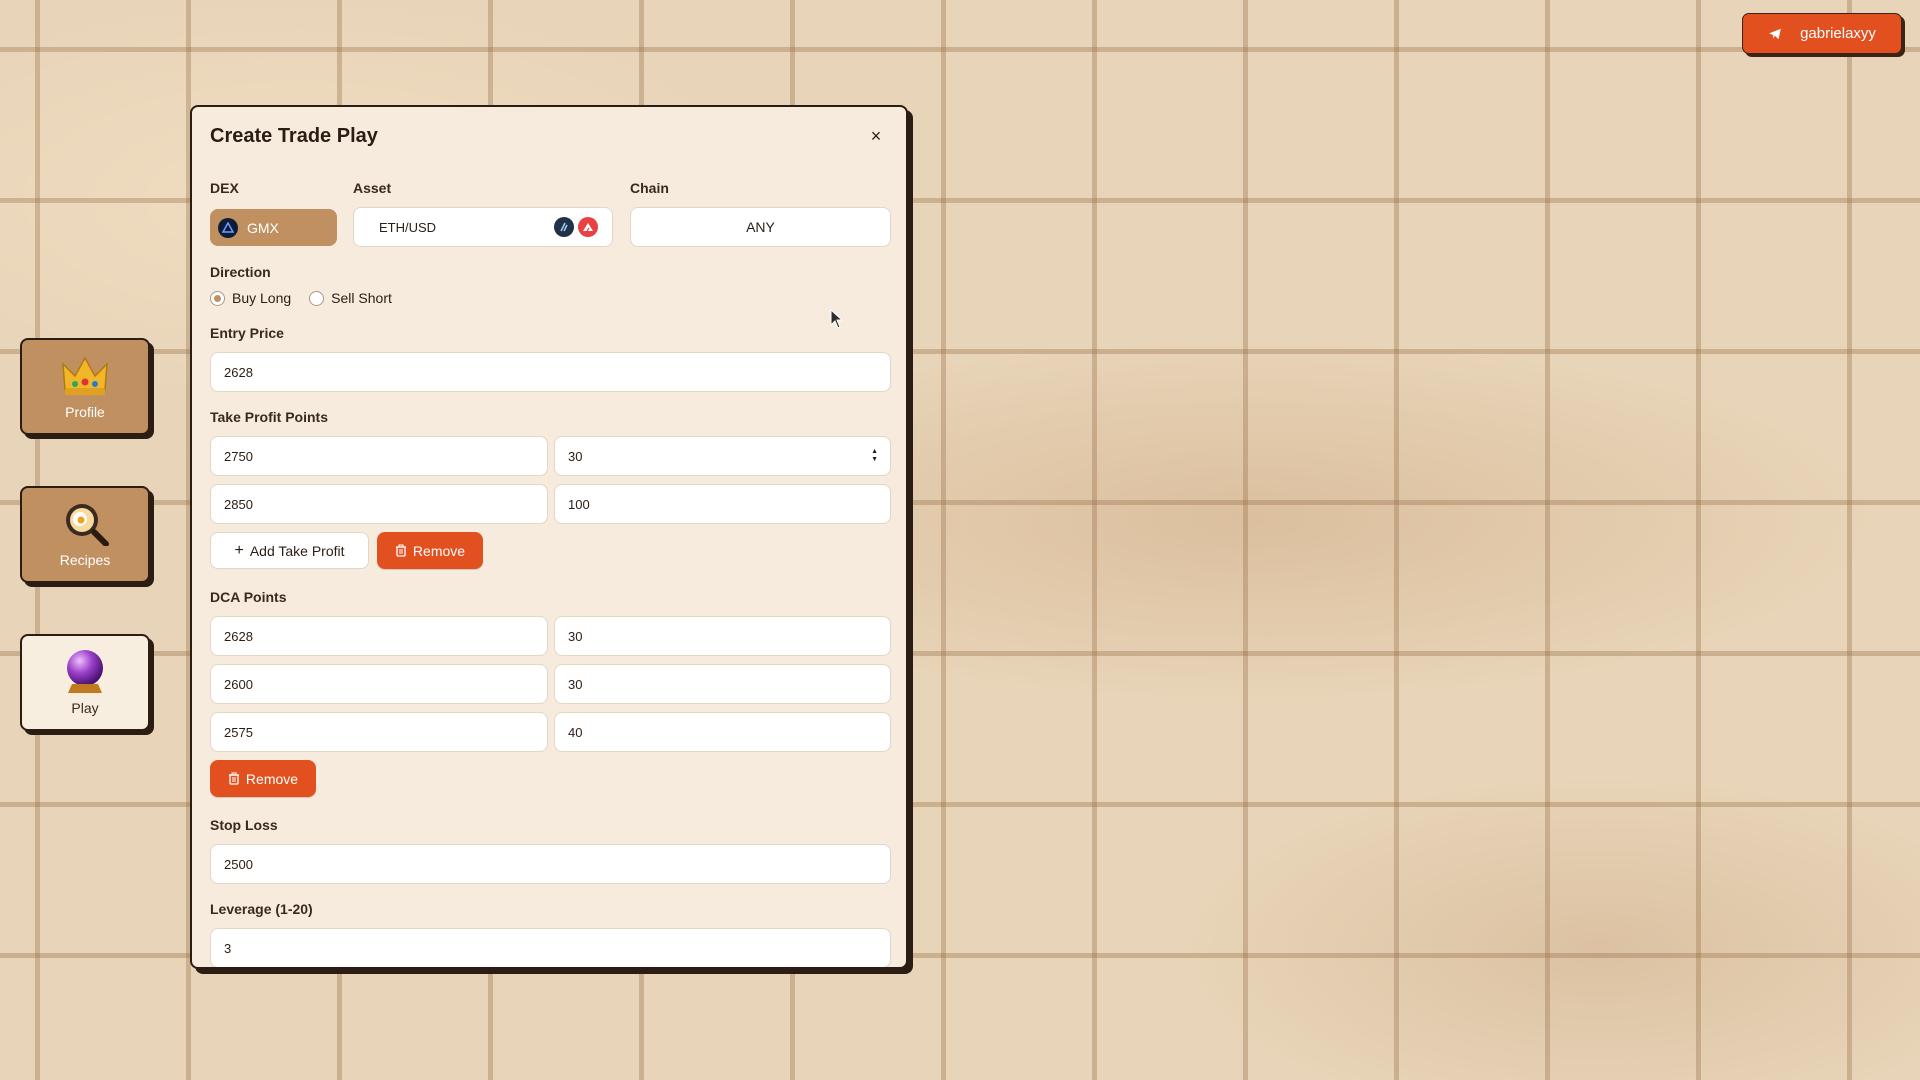  Describe the element at coordinates (379, 684) in the screenshot. I see `dca-price-input: 2600` at that location.